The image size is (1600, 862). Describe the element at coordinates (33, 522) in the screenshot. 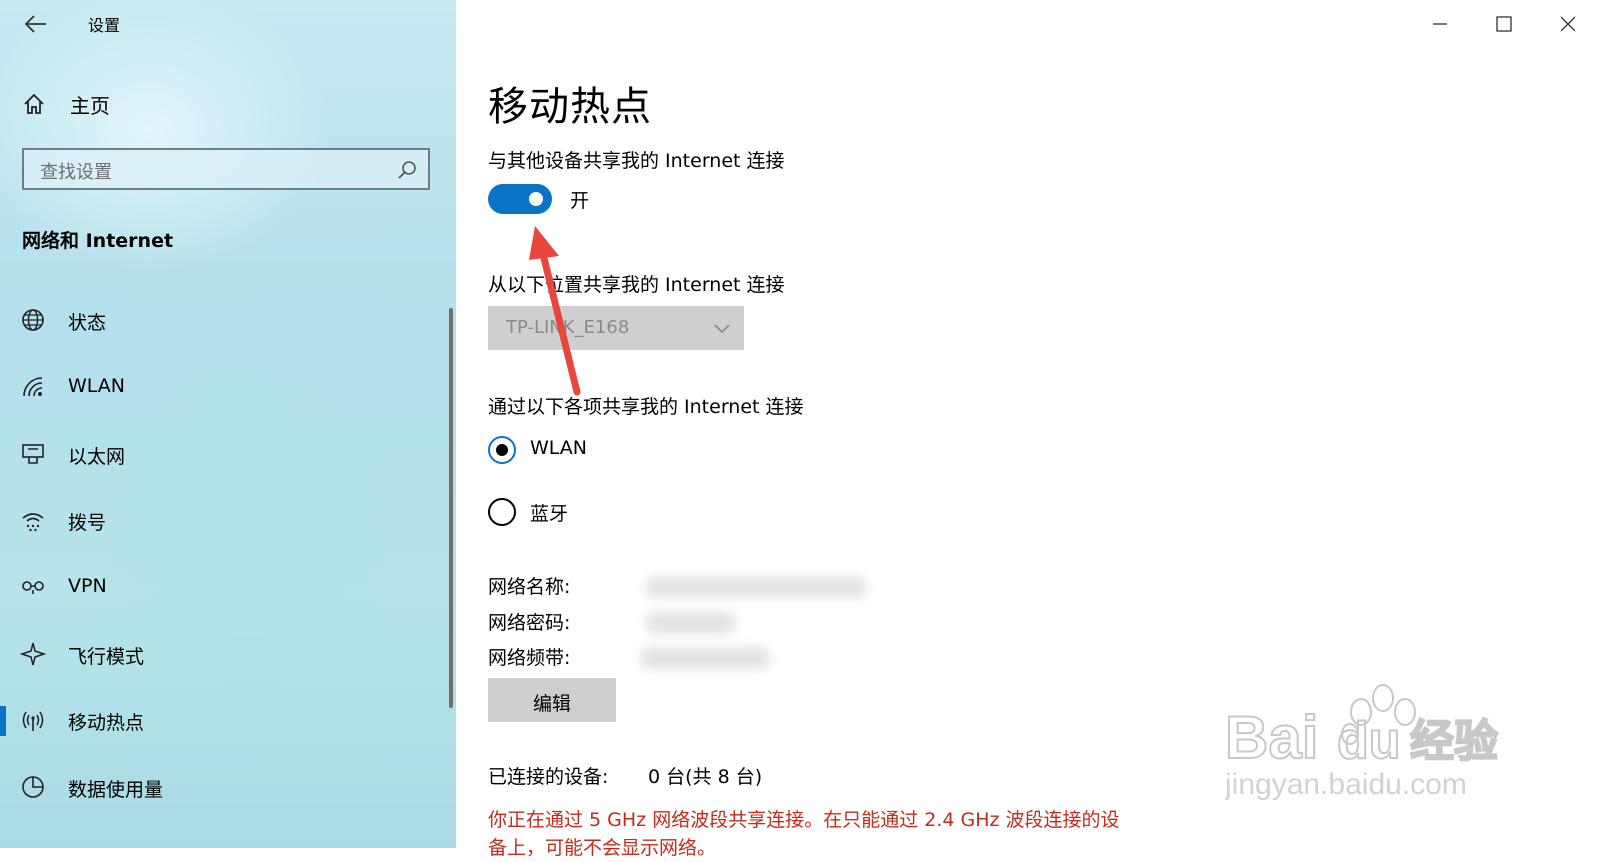

I see `dialup-icon` at that location.